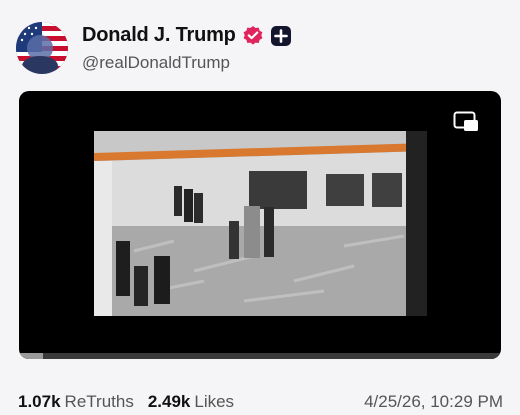 The image size is (520, 415). I want to click on avatar, so click(42, 48).